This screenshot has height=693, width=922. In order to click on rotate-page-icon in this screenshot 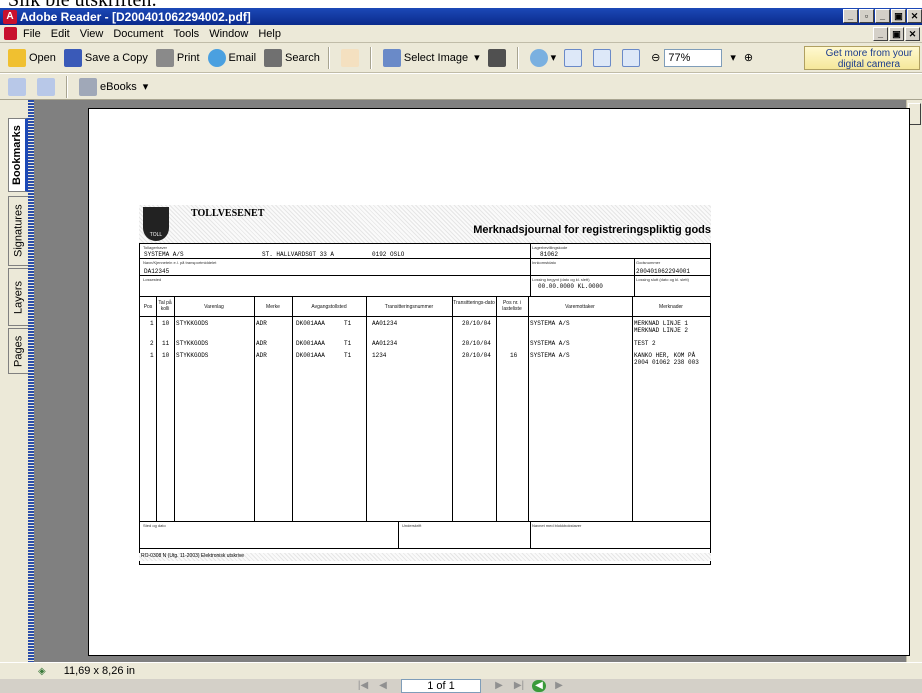, I will do `click(17, 86)`.